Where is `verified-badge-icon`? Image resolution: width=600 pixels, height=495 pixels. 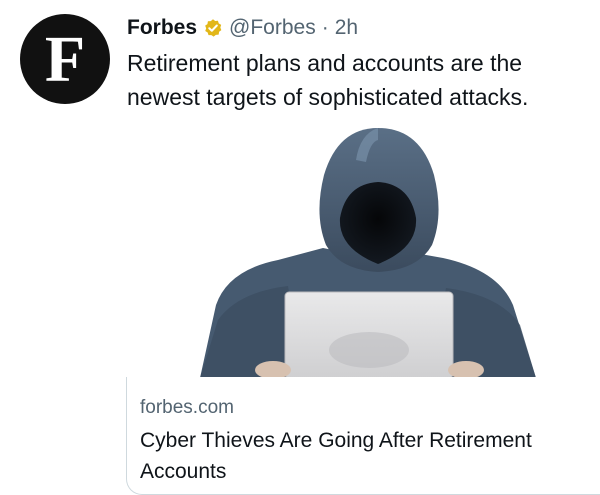
verified-badge-icon is located at coordinates (213, 28).